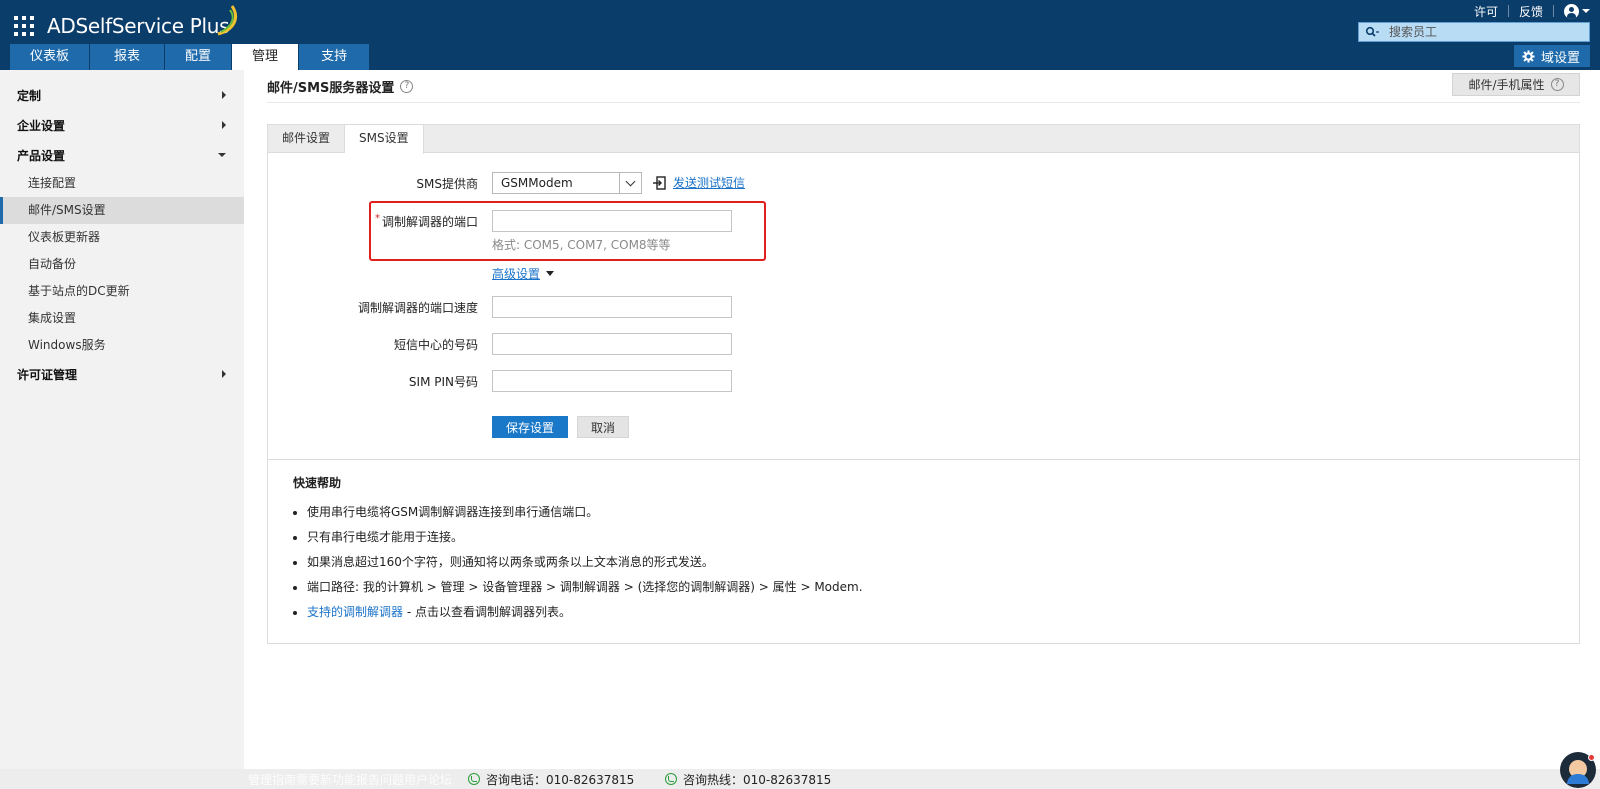  Describe the element at coordinates (443, 382) in the screenshot. I see `sim-pin-label: SIM PIN号码` at that location.